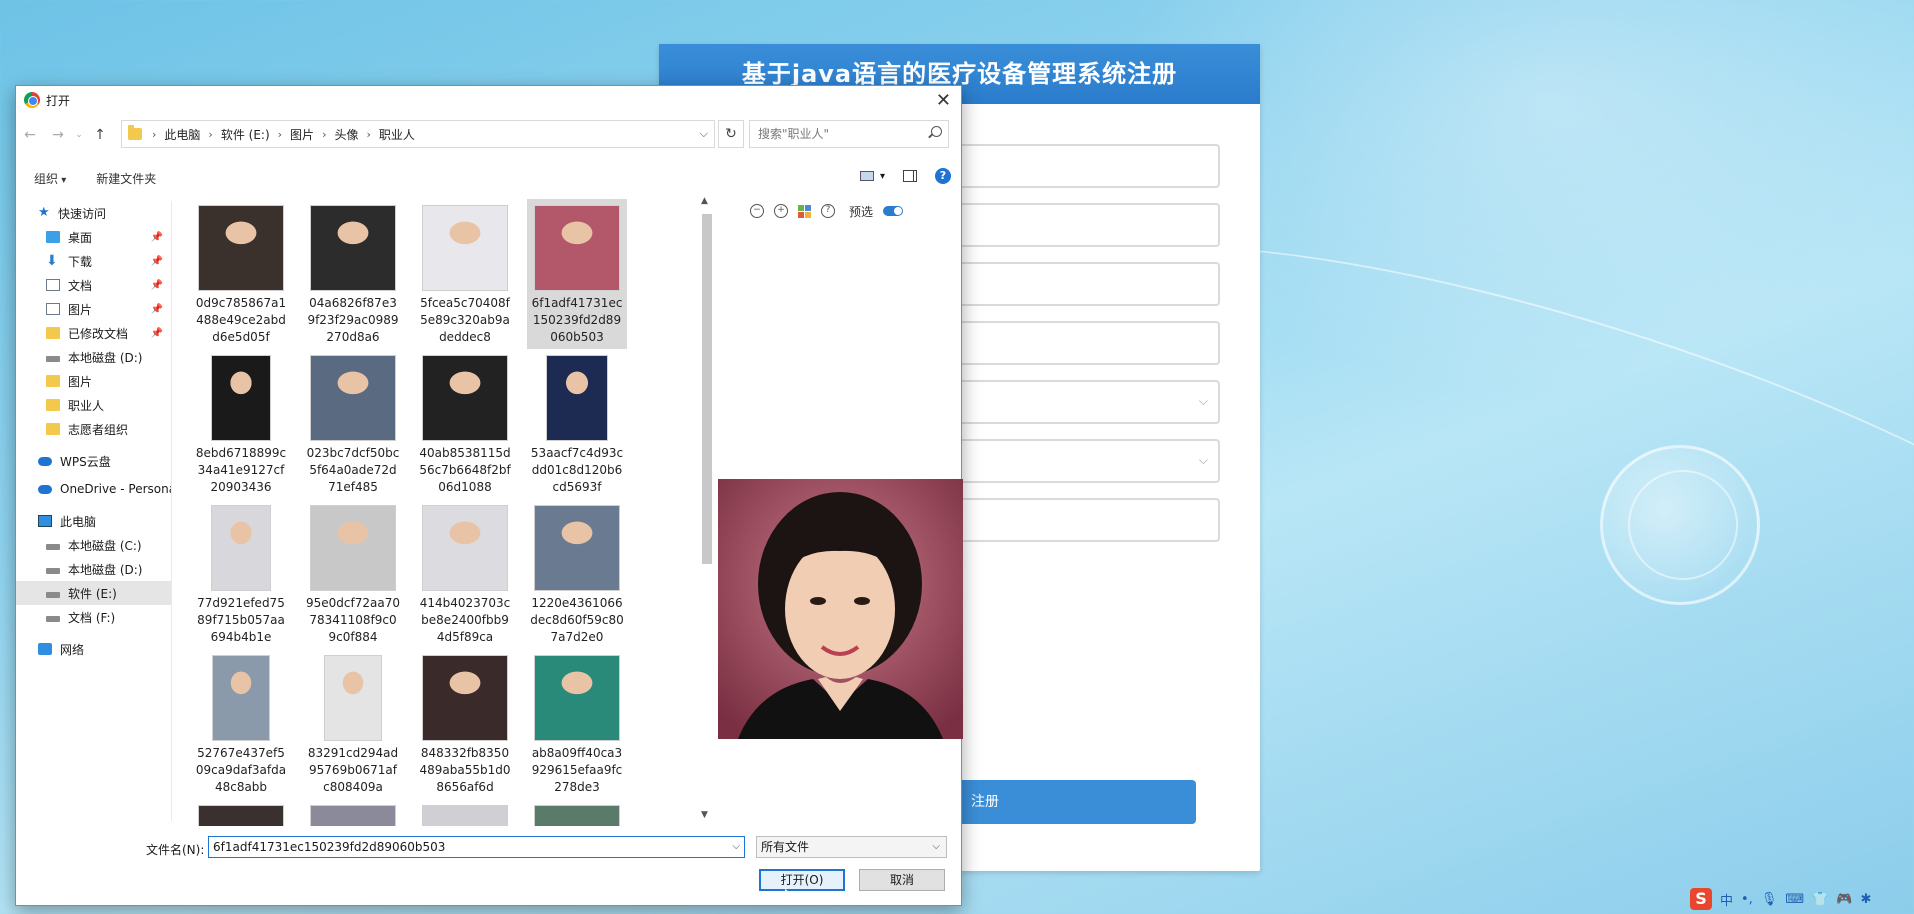 The image size is (1914, 914). What do you see at coordinates (93, 237) in the screenshot?
I see `sidebar-item: 桌面 📌` at bounding box center [93, 237].